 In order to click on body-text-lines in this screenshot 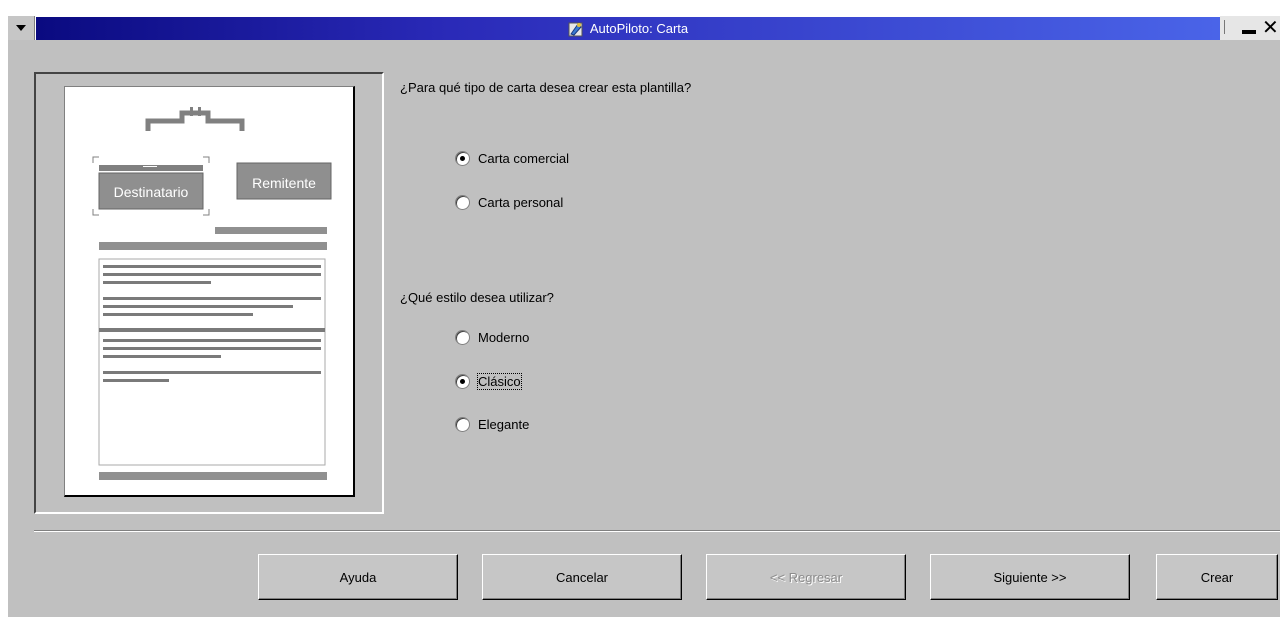, I will do `click(212, 323)`.